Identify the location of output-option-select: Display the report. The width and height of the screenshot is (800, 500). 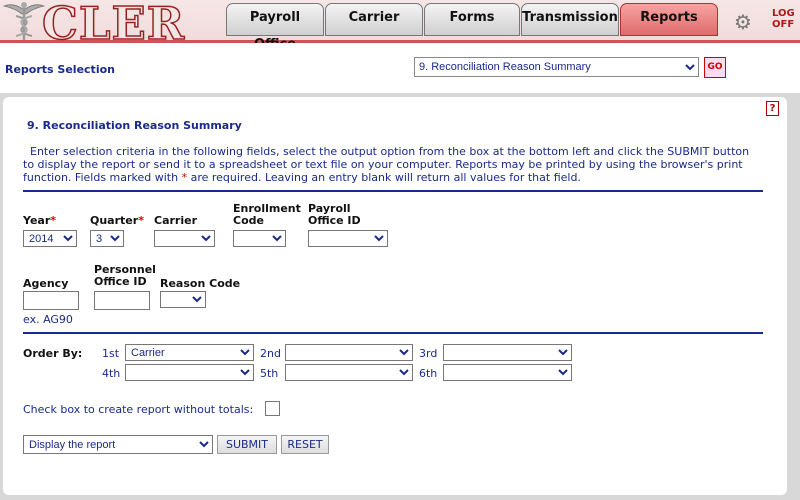
(118, 444).